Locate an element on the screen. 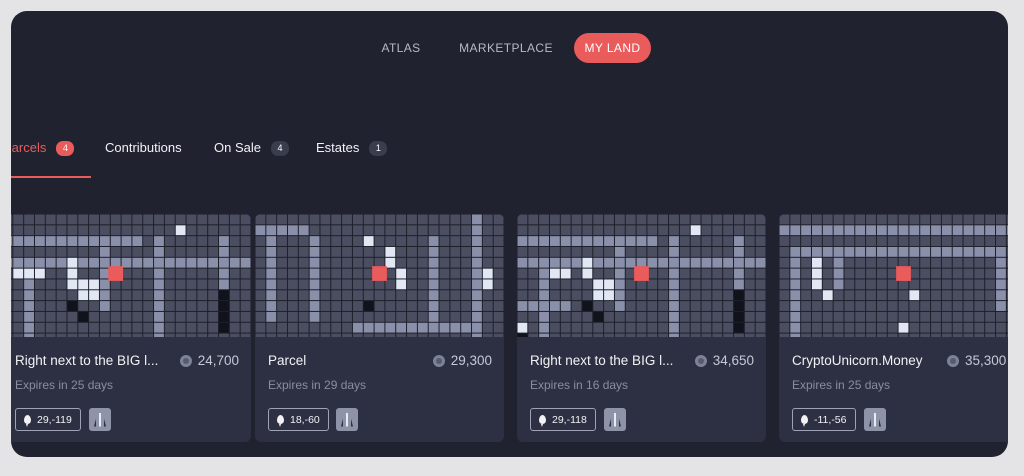  coordinates-value: 29,-119 is located at coordinates (54, 419).